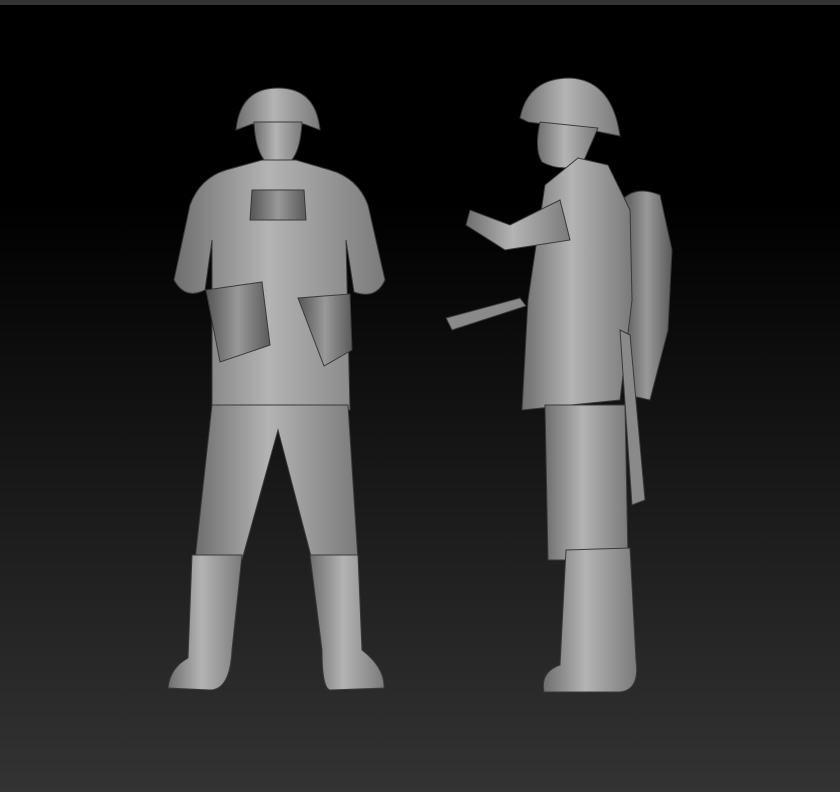 Image resolution: width=840 pixels, height=792 pixels. What do you see at coordinates (577, 284) in the screenshot?
I see `torso` at bounding box center [577, 284].